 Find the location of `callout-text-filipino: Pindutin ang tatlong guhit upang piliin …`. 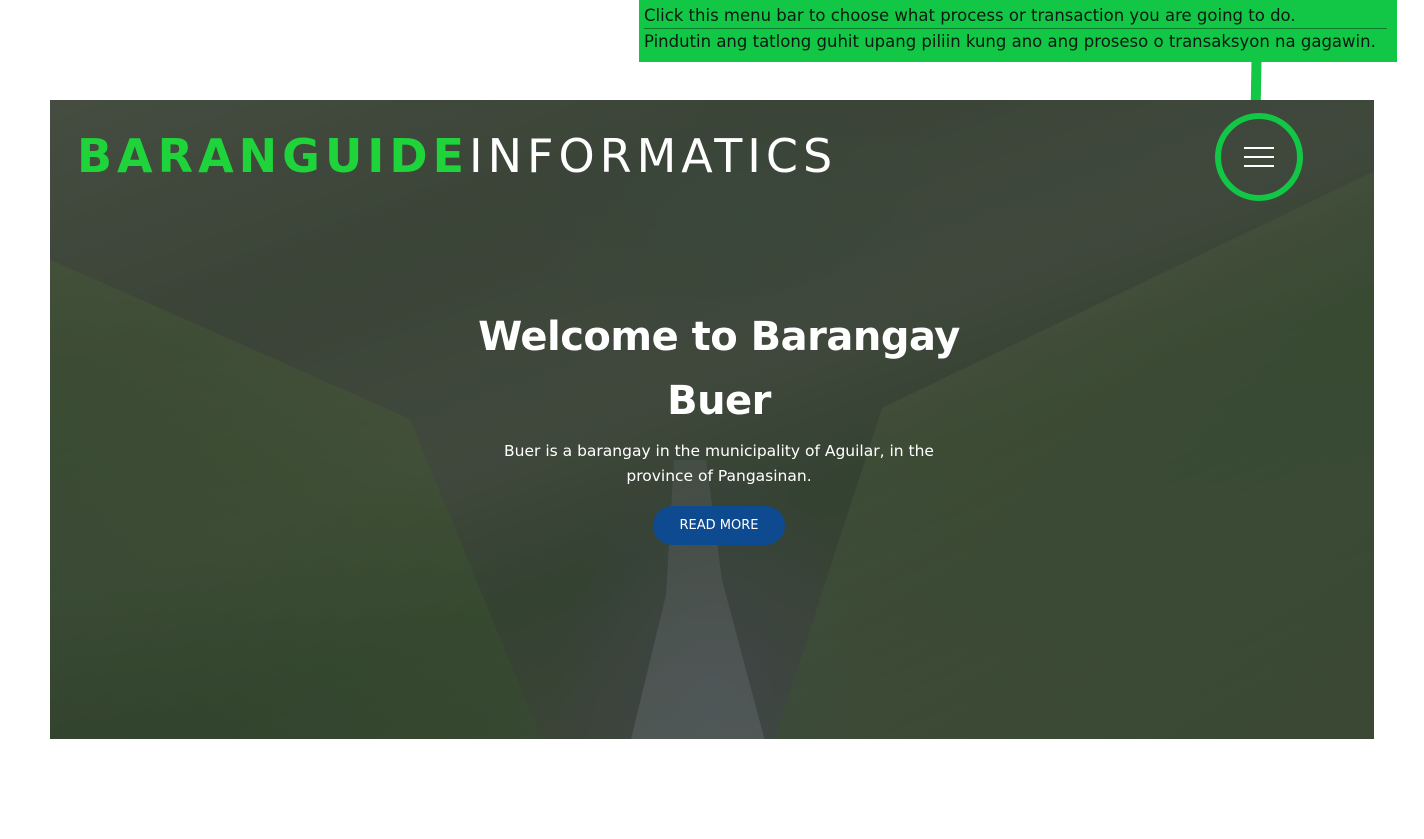

callout-text-filipino: Pindutin ang tatlong guhit upang piliin … is located at coordinates (1010, 41).